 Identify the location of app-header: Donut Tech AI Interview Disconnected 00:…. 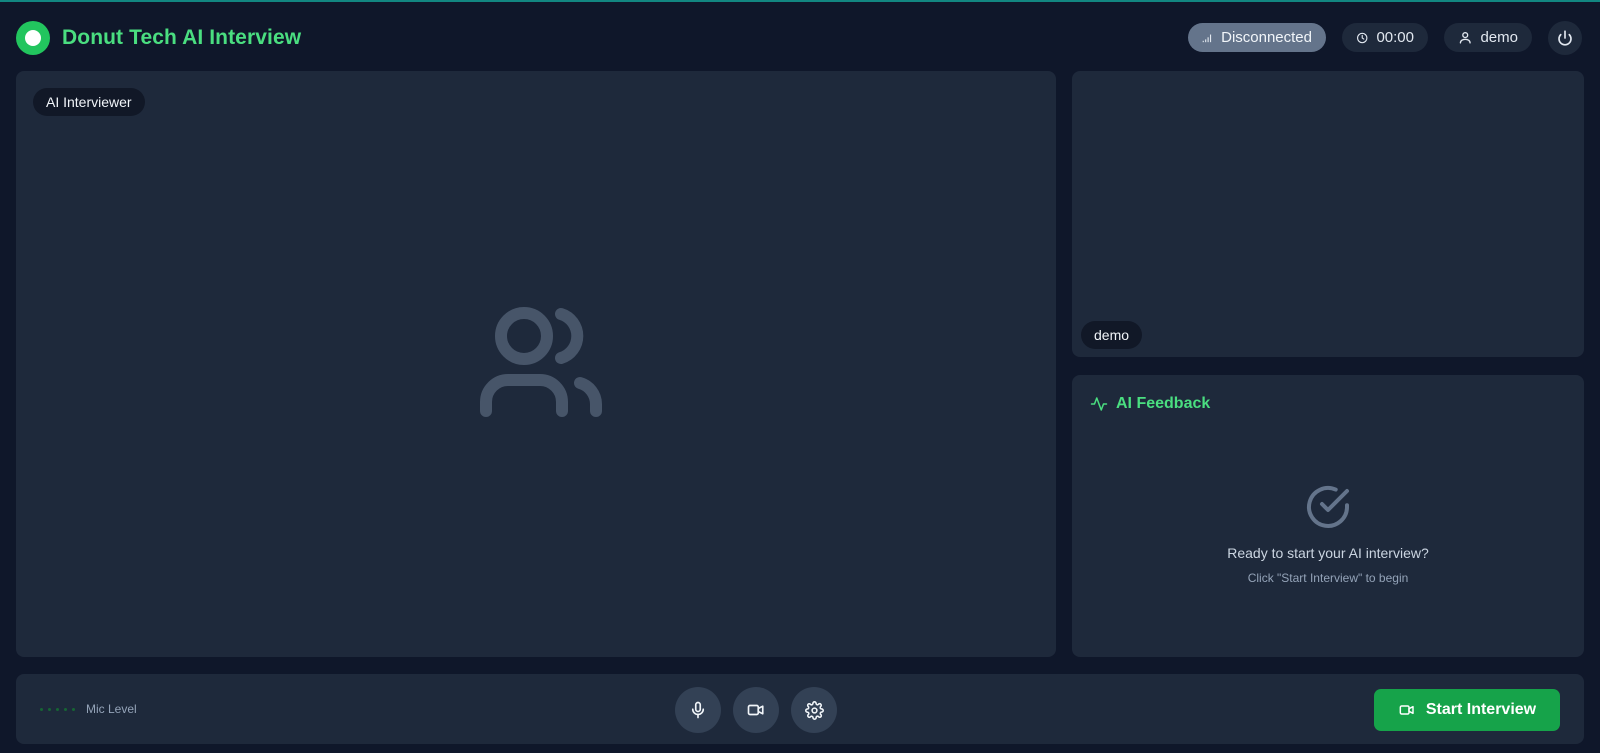
(800, 34).